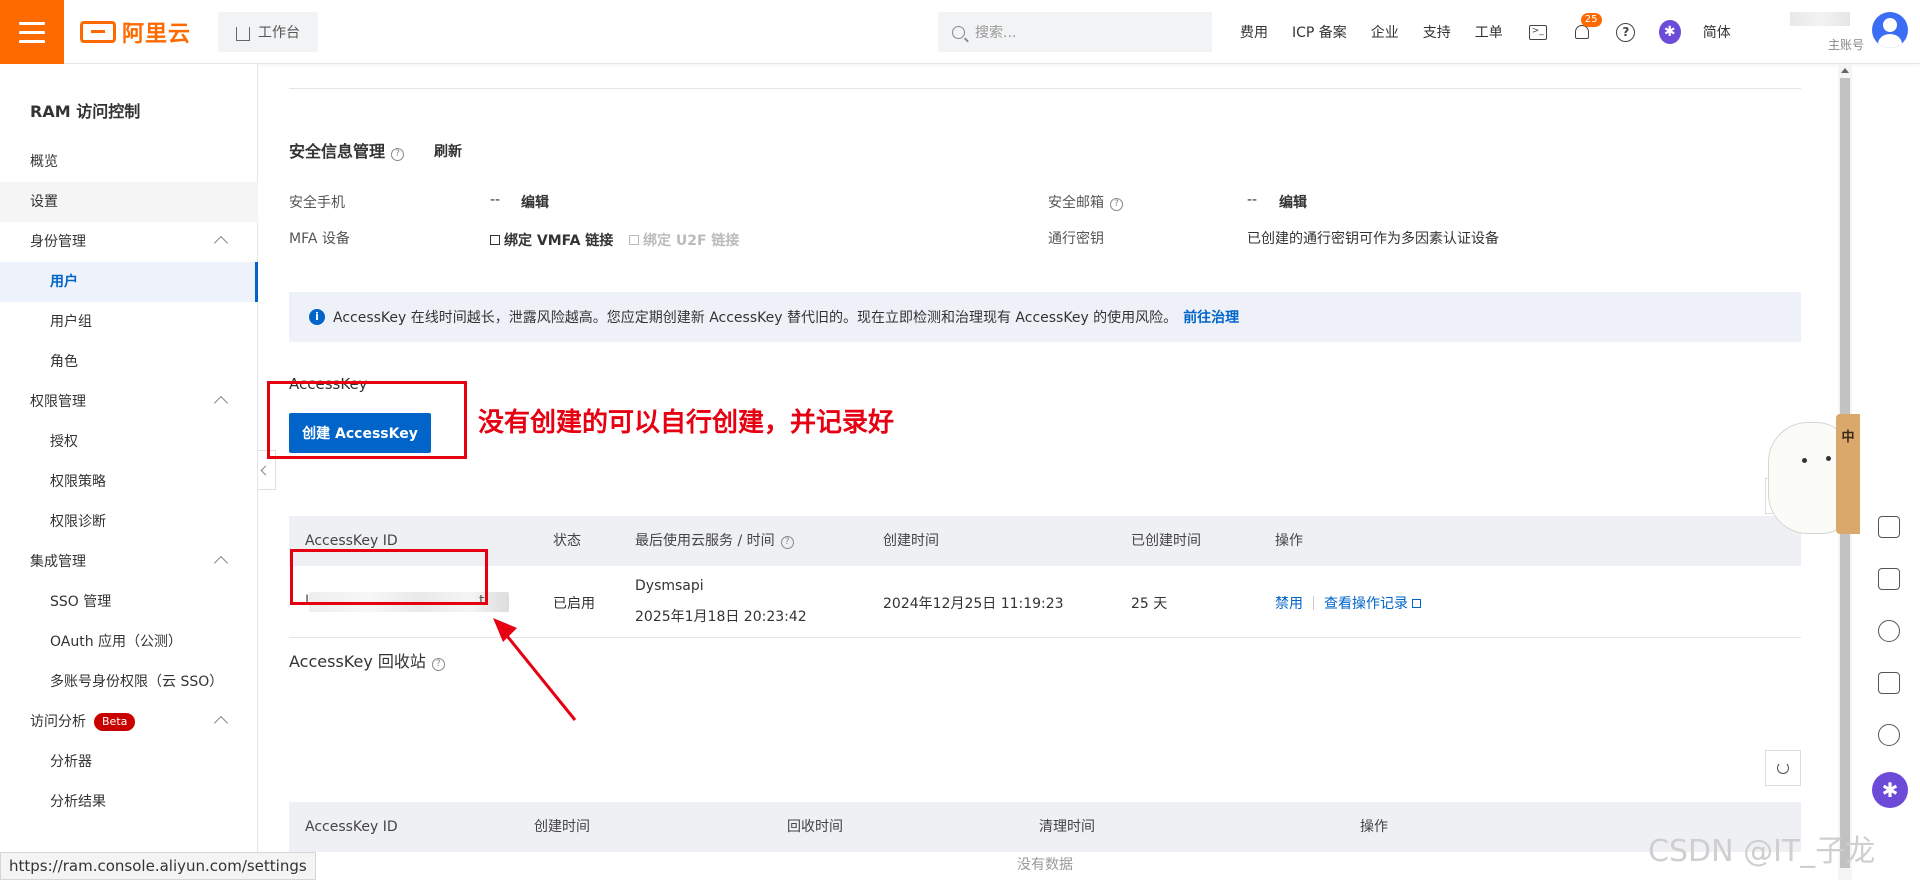 Image resolution: width=1920 pixels, height=880 pixels. What do you see at coordinates (1586, 28) in the screenshot?
I see `bell-icon: 25` at bounding box center [1586, 28].